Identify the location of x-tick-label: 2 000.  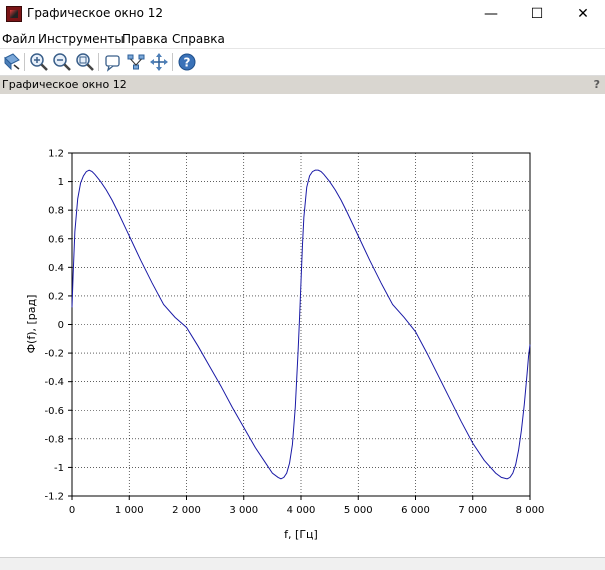
(186, 510).